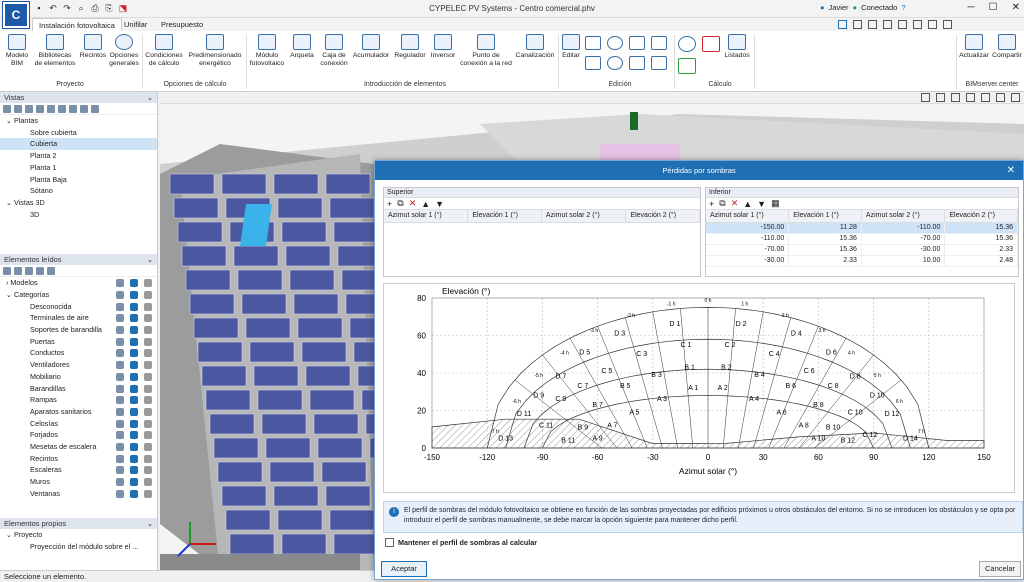  What do you see at coordinates (62, 109) in the screenshot?
I see `floor-down-icon` at bounding box center [62, 109].